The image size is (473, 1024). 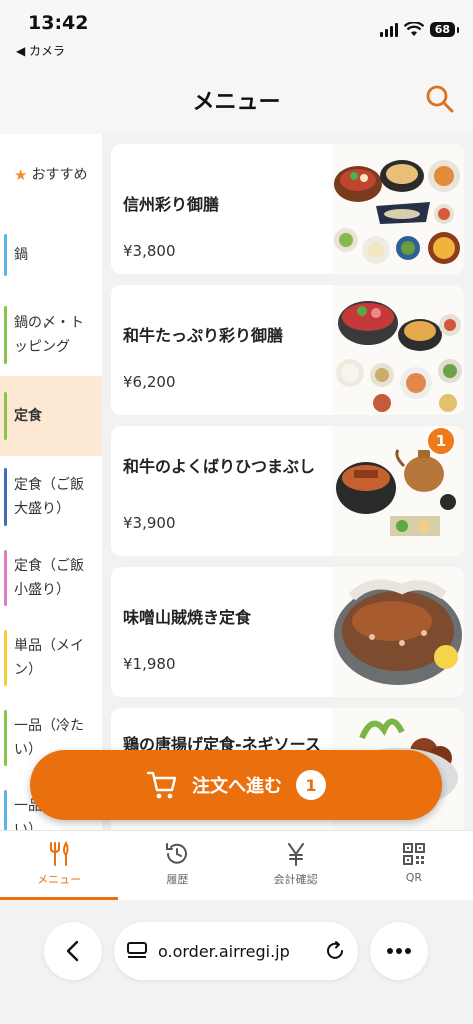 What do you see at coordinates (171, 204) in the screenshot?
I see `menu-item-name: 信州彩り御膳` at bounding box center [171, 204].